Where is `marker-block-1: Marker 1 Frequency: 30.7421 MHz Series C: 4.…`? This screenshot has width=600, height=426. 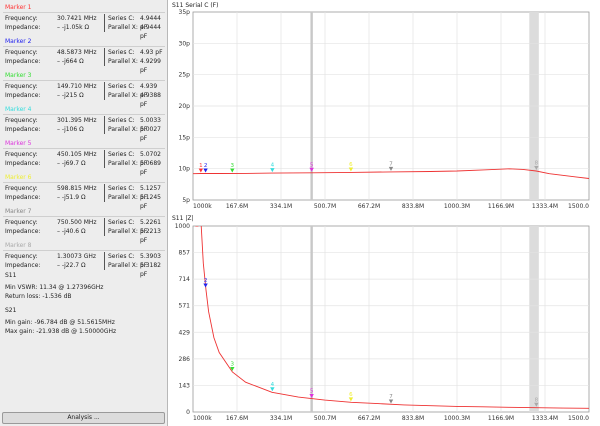 marker-block-1: Marker 1 Frequency: 30.7421 MHz Series C: 4.… is located at coordinates (84, 21).